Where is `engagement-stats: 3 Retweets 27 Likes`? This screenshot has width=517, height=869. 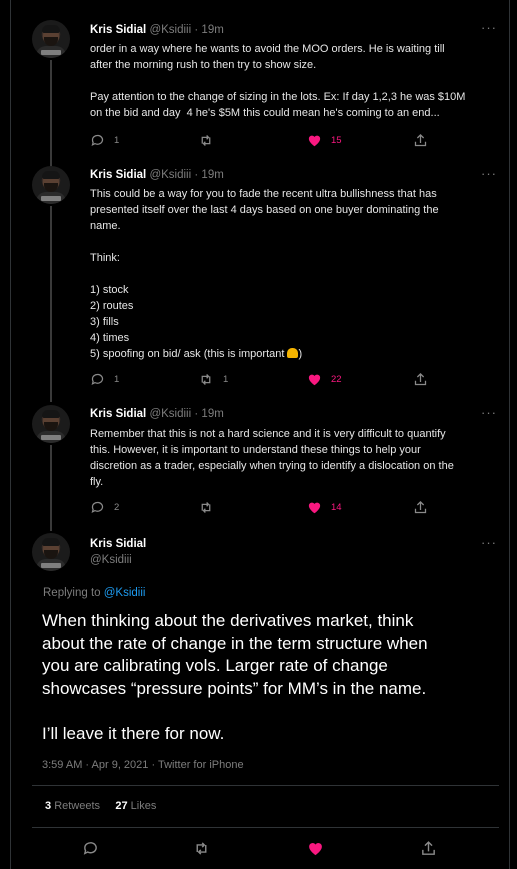 engagement-stats: 3 Retweets 27 Likes is located at coordinates (100, 806).